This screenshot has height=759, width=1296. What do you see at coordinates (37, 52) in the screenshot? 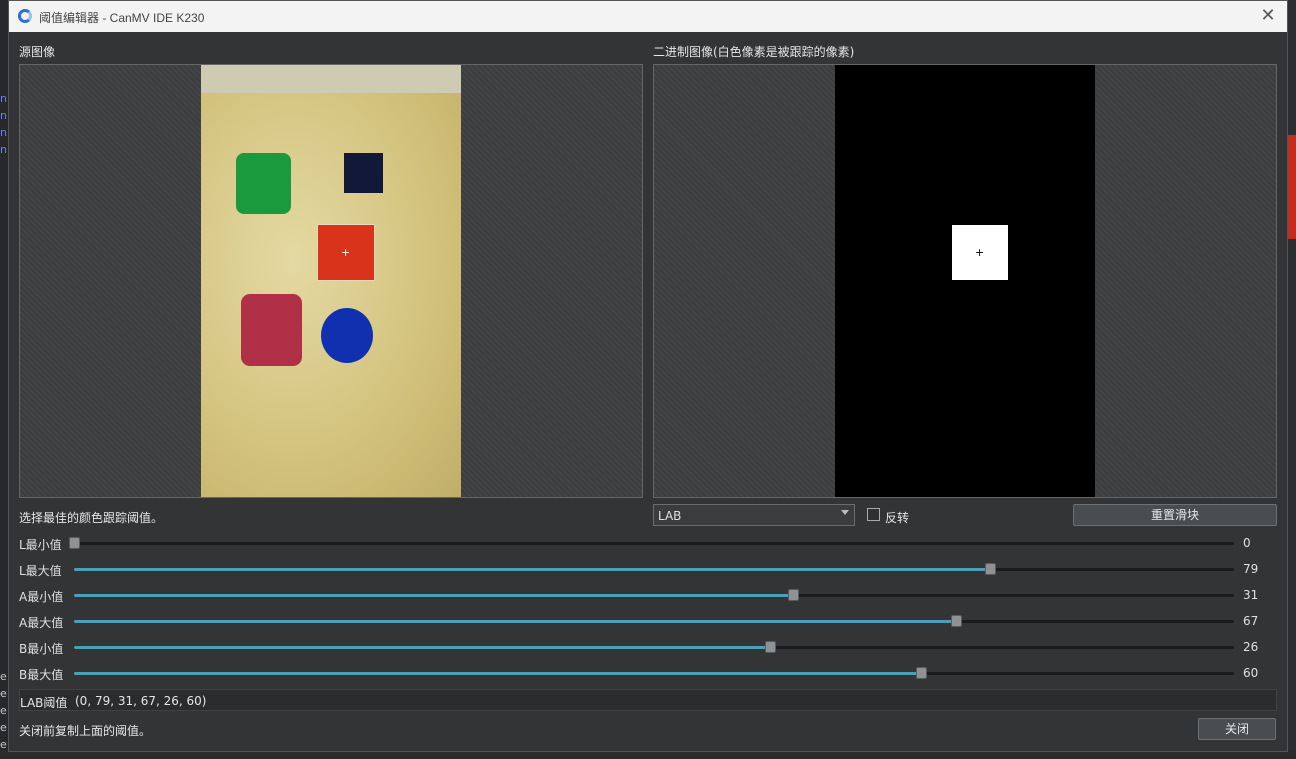
I see `source-image-label: 源图像` at bounding box center [37, 52].